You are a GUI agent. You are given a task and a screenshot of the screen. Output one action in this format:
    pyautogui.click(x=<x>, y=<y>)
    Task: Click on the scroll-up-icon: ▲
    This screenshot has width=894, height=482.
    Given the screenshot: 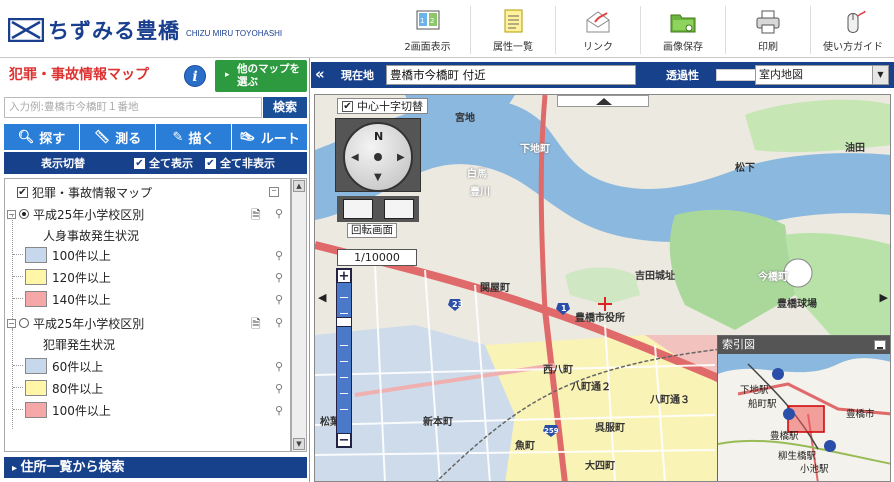 What is the action you would take?
    pyautogui.click(x=299, y=186)
    